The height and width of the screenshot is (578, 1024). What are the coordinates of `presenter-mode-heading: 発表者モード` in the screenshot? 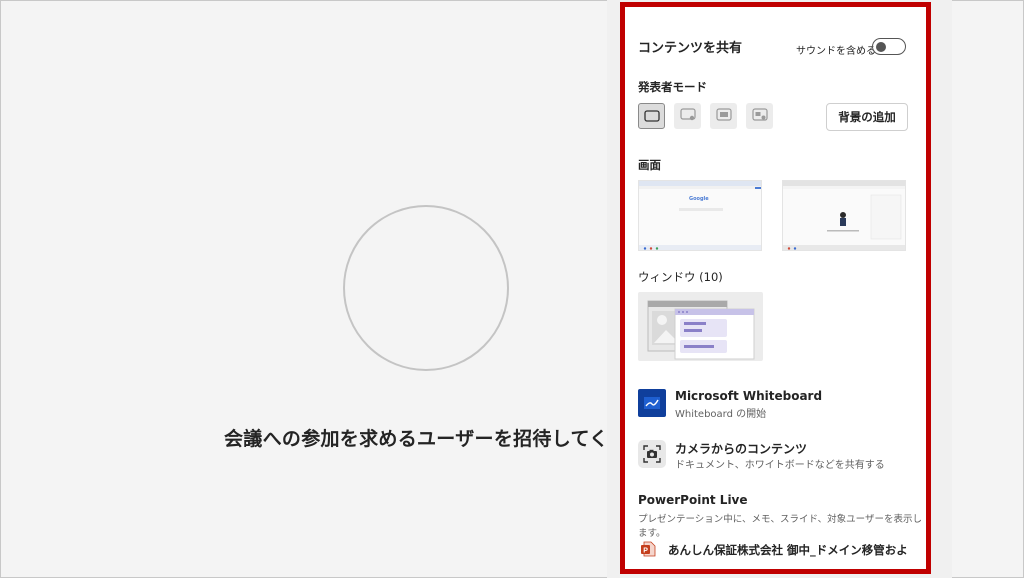 It's located at (672, 87).